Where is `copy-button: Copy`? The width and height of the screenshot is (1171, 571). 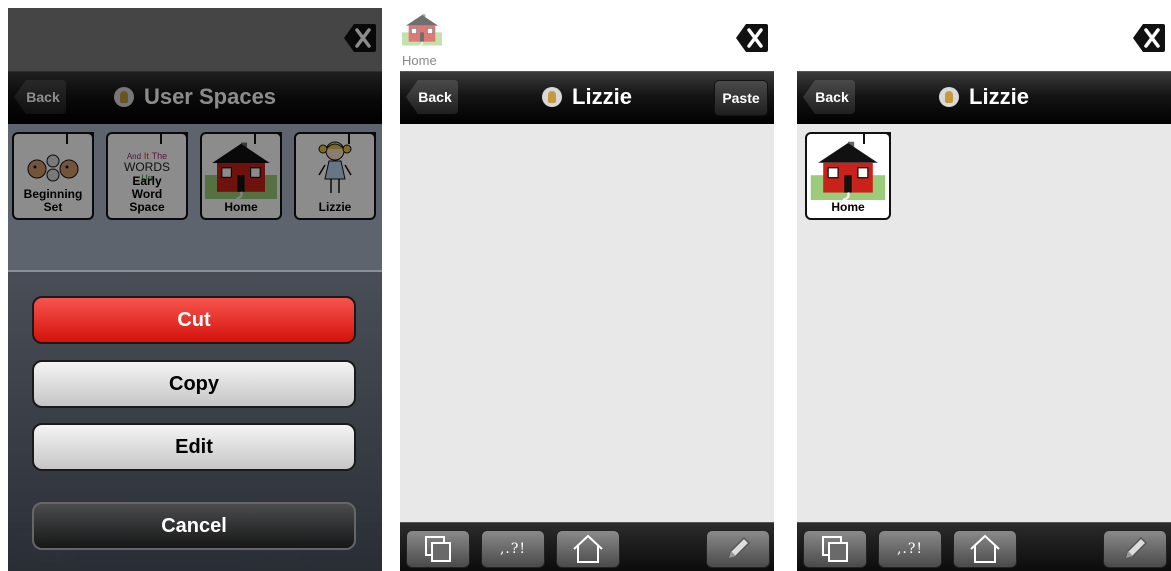
copy-button: Copy is located at coordinates (194, 384).